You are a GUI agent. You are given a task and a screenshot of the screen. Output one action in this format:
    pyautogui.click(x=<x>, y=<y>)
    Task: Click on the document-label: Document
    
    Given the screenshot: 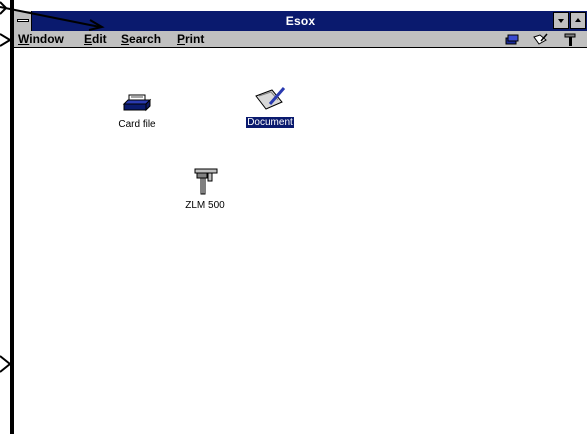 What is the action you would take?
    pyautogui.click(x=270, y=122)
    